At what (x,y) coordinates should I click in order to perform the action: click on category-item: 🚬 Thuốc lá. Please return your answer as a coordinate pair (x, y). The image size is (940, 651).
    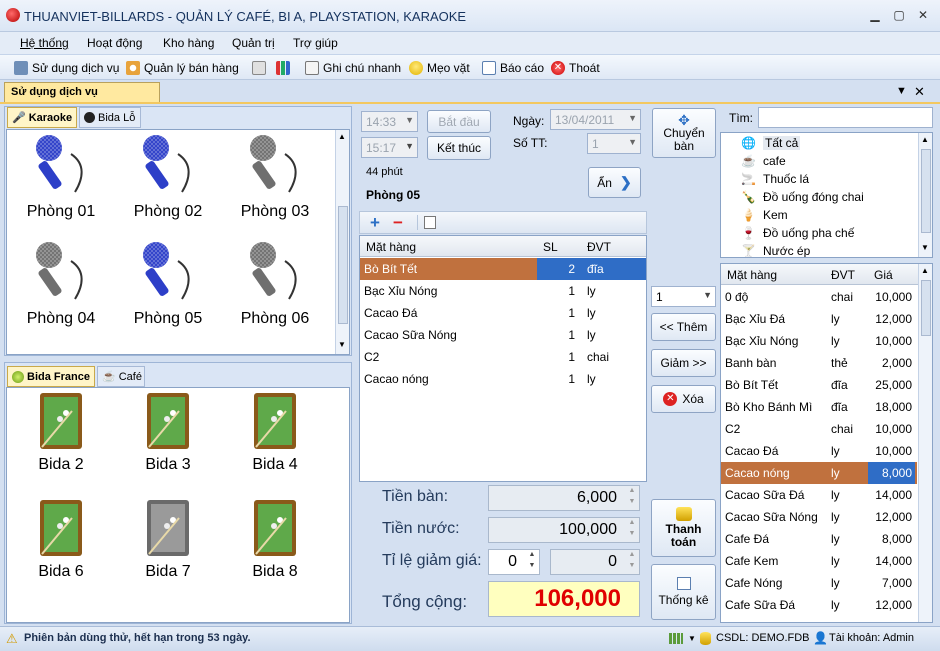
    Looking at the image, I should click on (775, 179).